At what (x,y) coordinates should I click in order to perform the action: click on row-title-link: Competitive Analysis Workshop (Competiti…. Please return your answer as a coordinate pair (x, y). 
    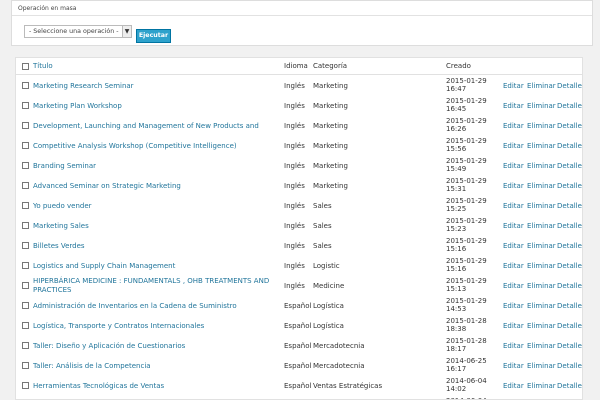
    Looking at the image, I should click on (158, 146).